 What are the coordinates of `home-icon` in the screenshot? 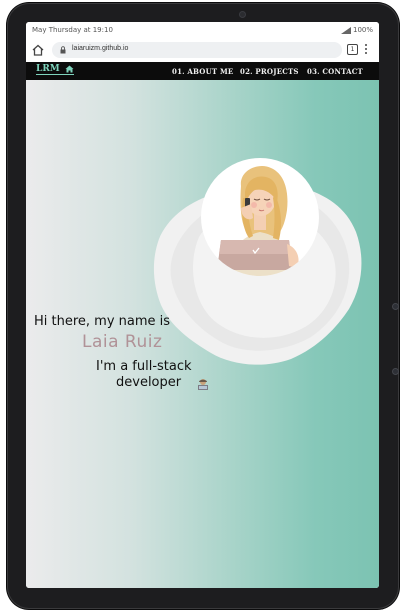 It's located at (38, 50).